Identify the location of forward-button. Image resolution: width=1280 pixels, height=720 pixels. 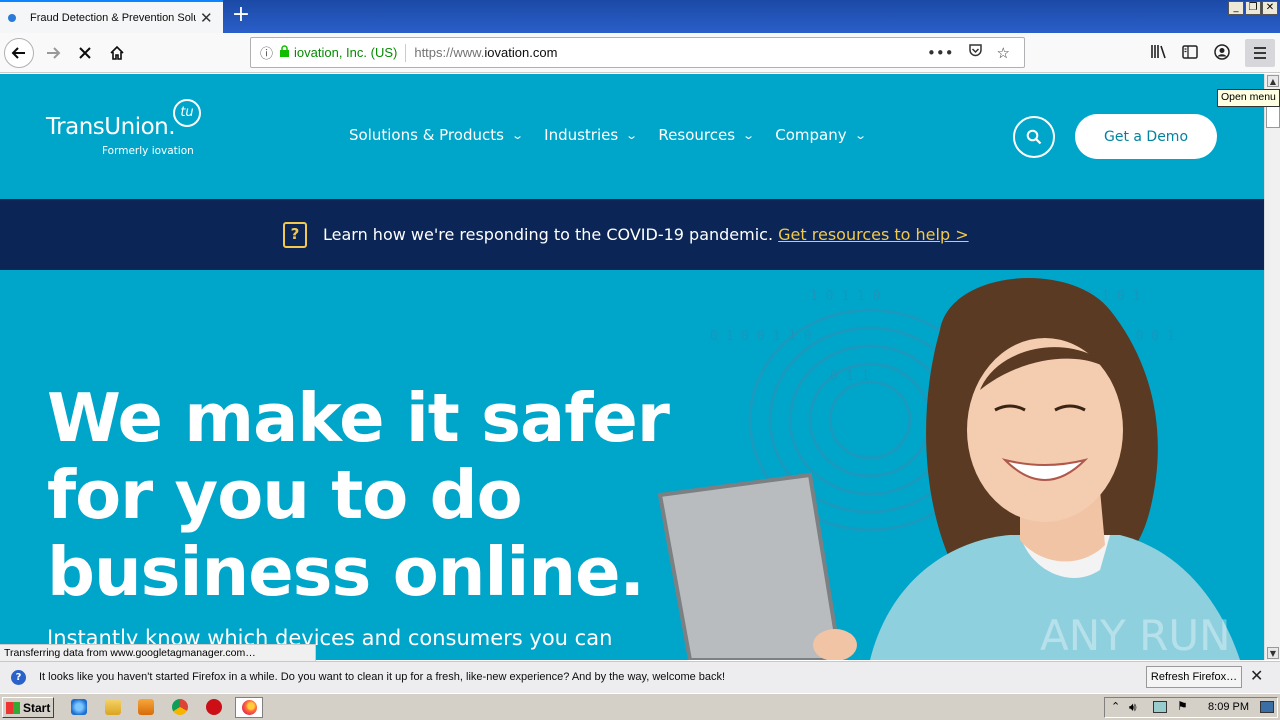
(53, 53).